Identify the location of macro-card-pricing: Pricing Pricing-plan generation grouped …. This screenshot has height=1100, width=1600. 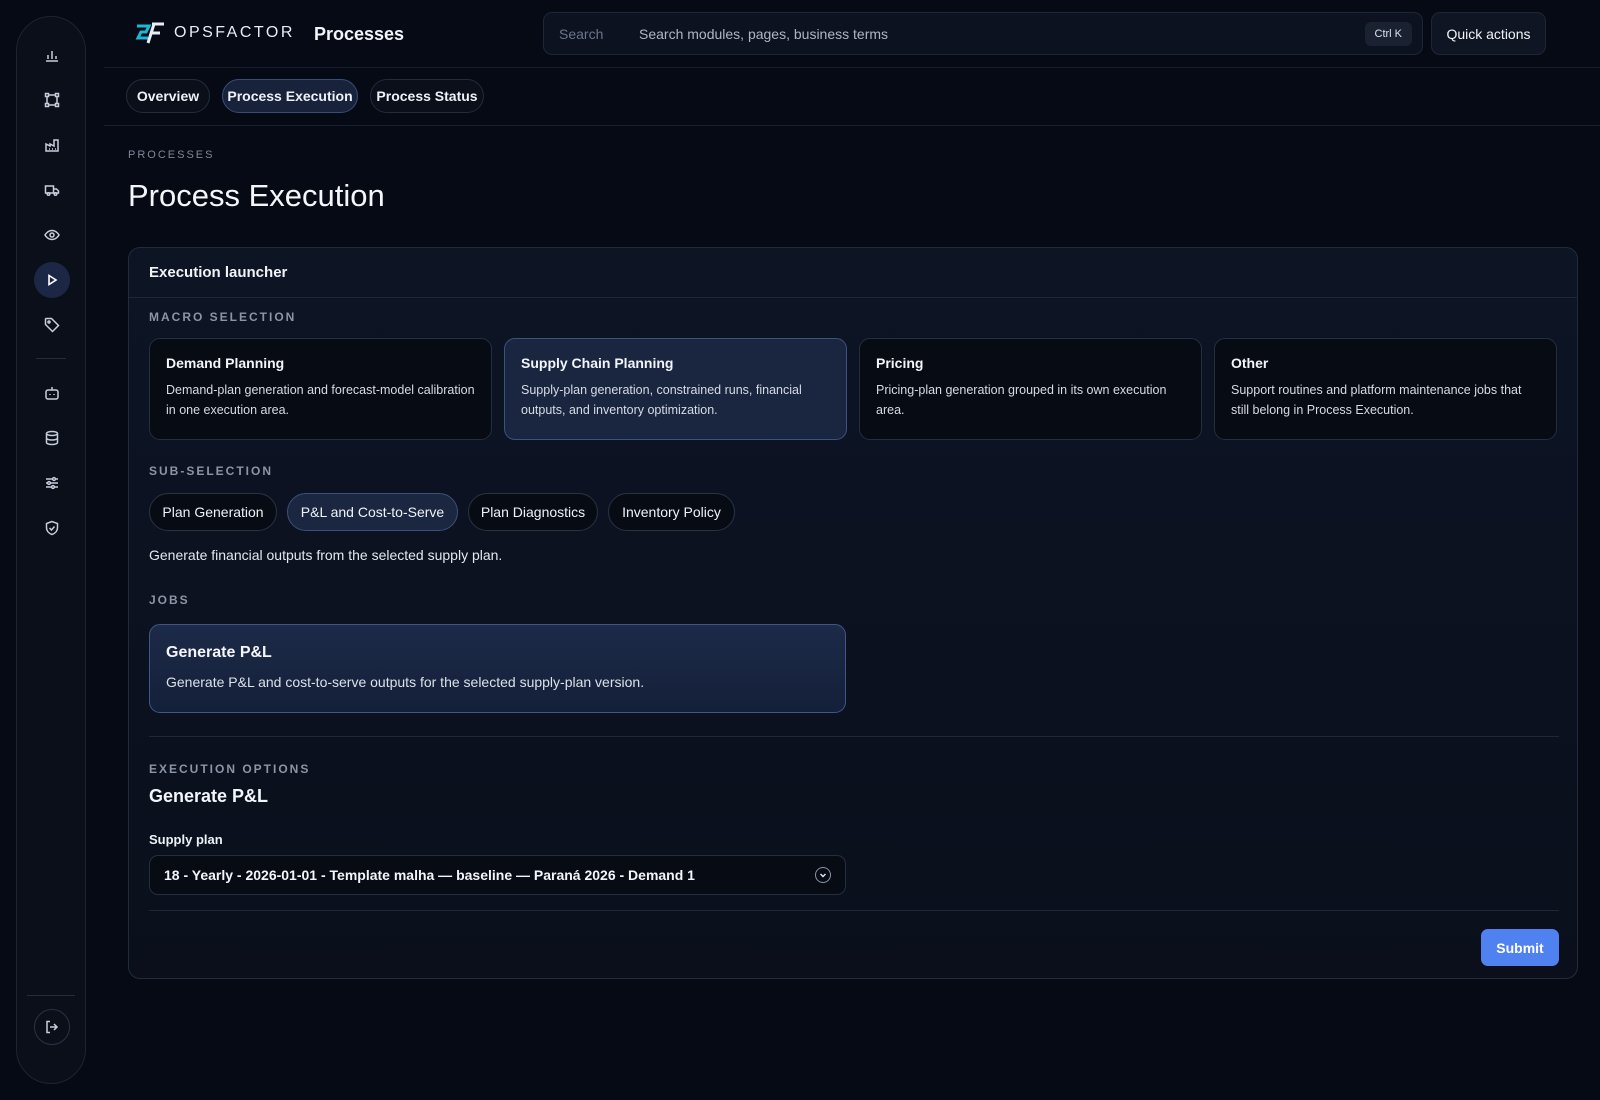
(1030, 389).